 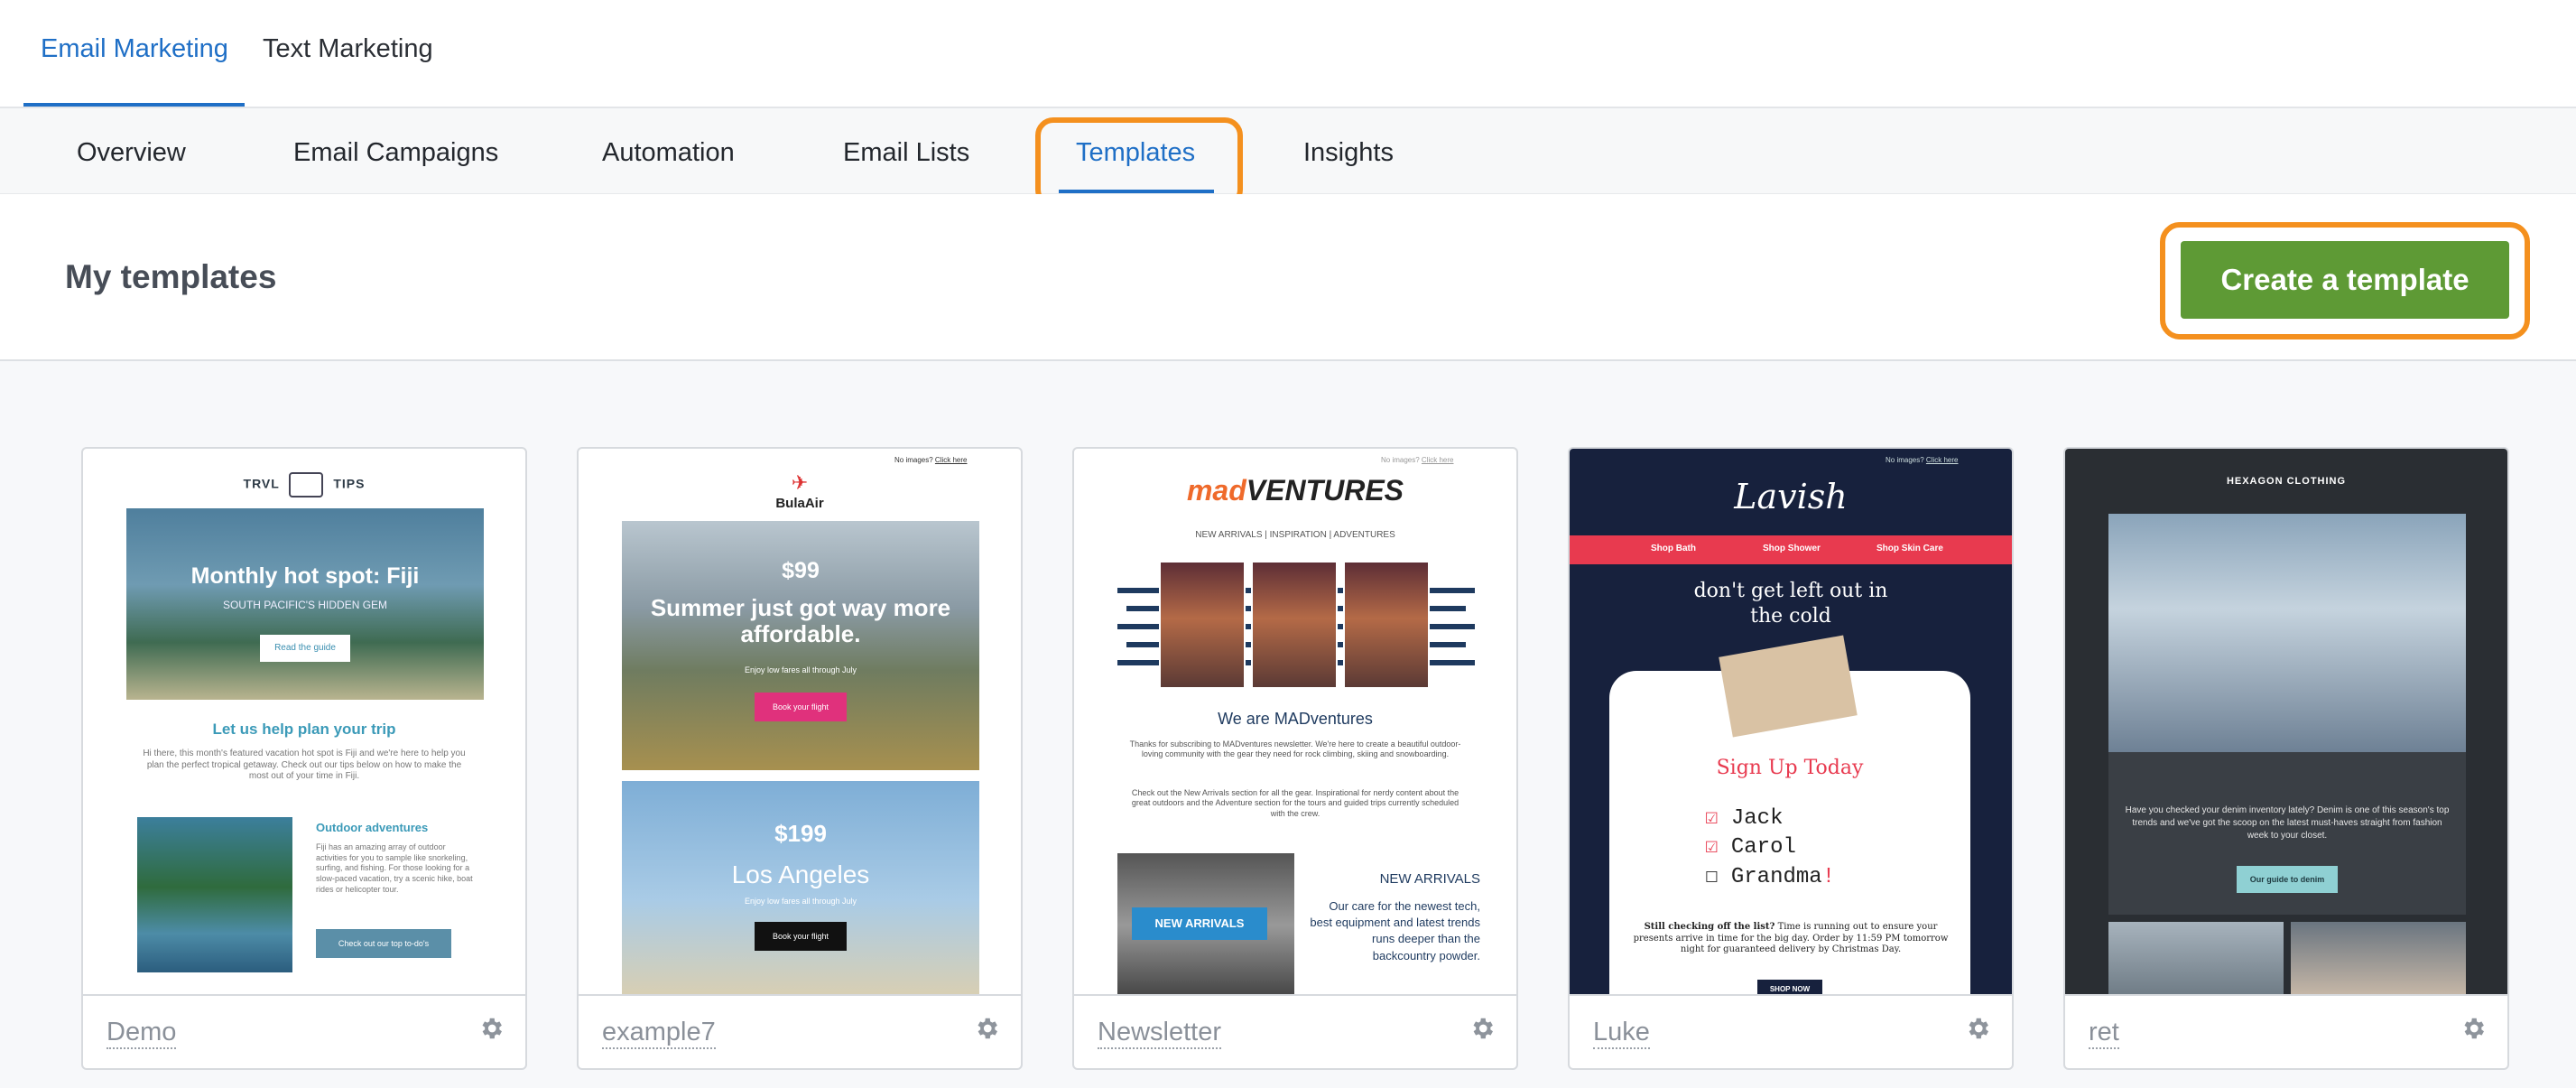 What do you see at coordinates (800, 620) in the screenshot?
I see `headline-1: Summer just got way more affordable.` at bounding box center [800, 620].